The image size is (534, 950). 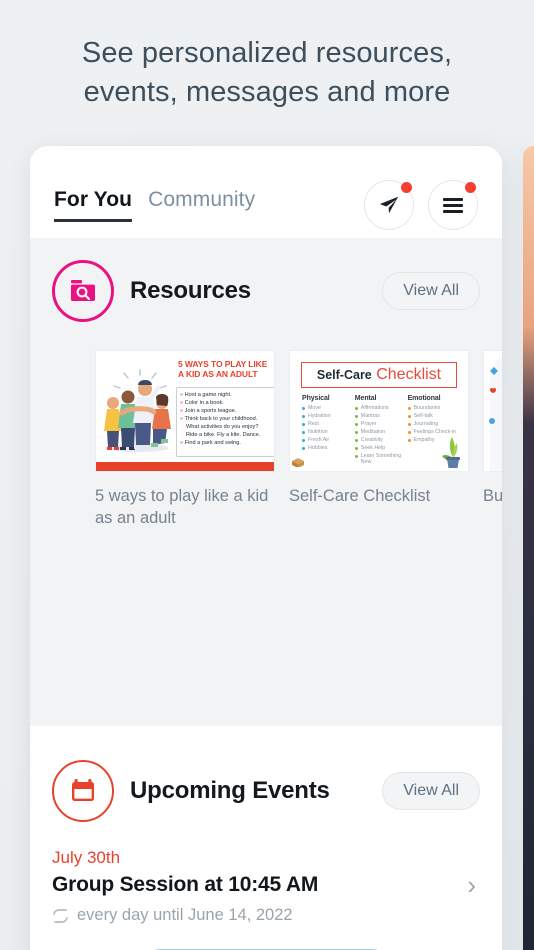 I want to click on resources-title: Resources, so click(x=190, y=290).